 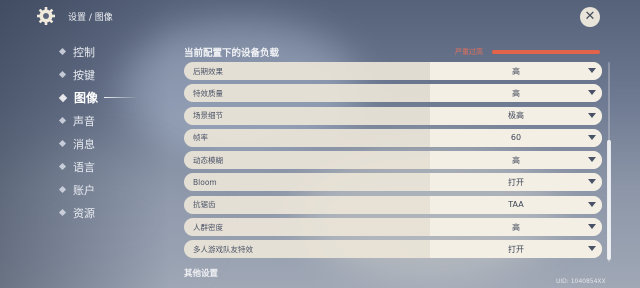 I want to click on sidebar-item-audio: 声音, so click(x=109, y=120).